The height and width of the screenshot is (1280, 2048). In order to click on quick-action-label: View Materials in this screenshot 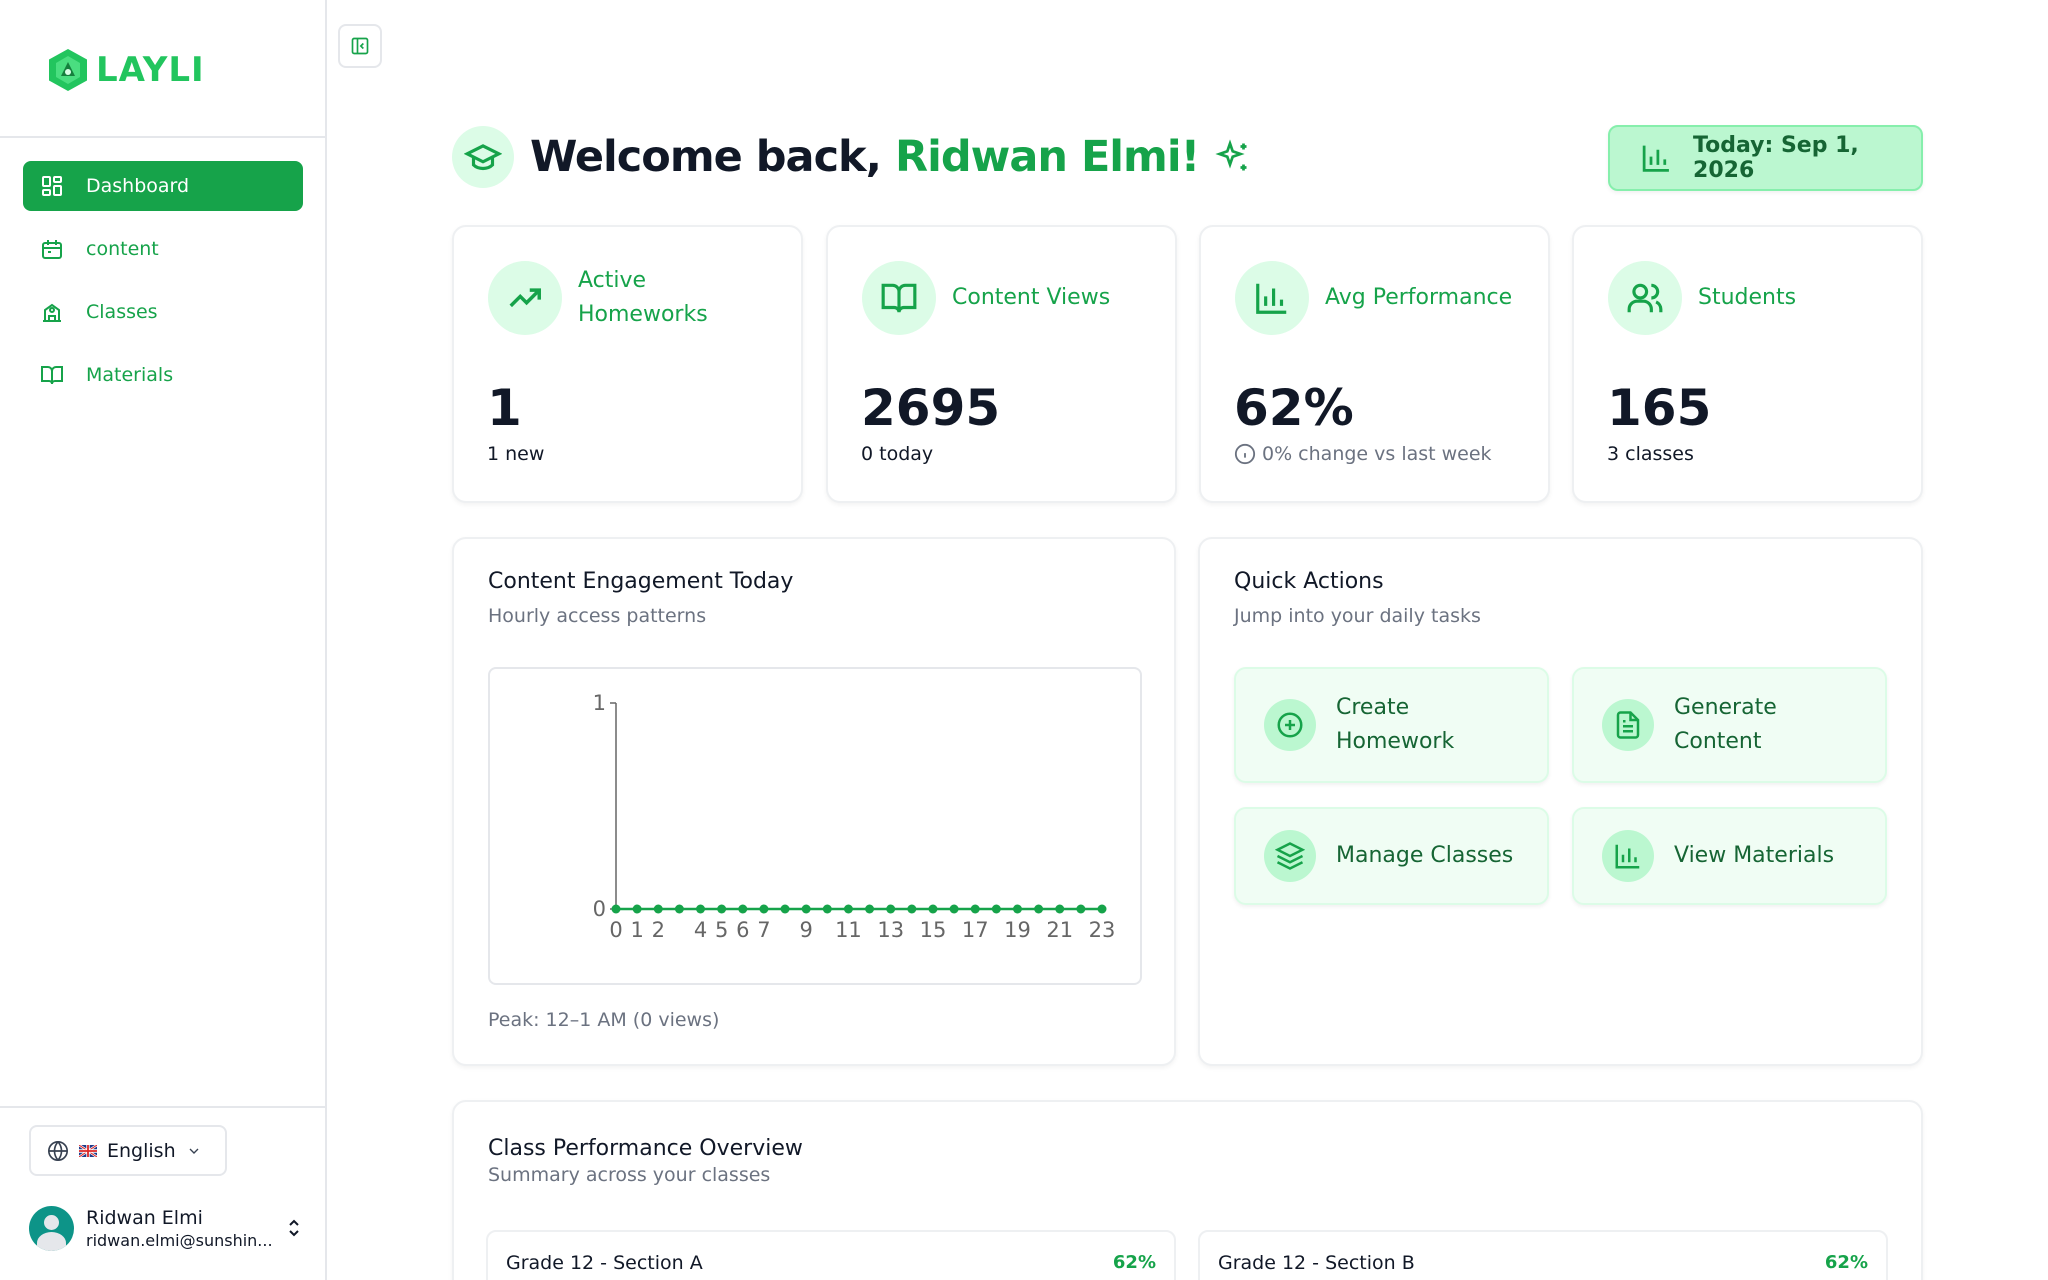, I will do `click(1754, 855)`.